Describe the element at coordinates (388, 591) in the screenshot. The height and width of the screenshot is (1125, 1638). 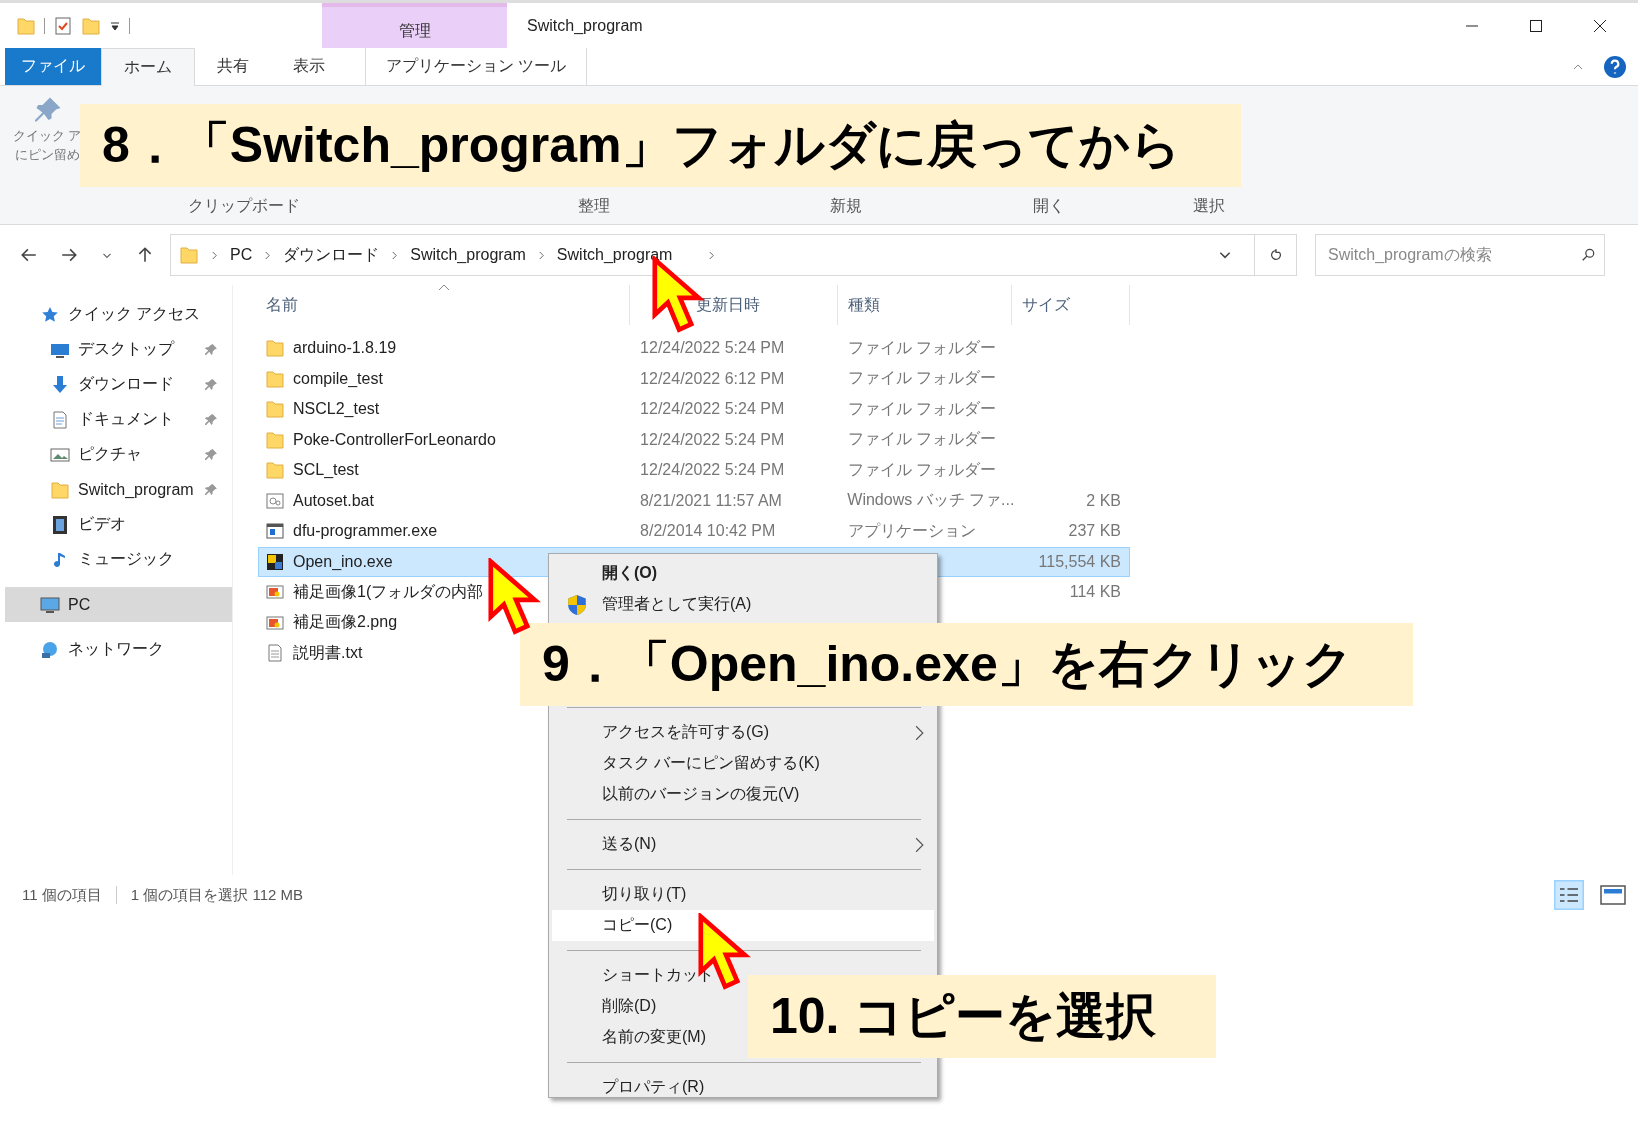
I see `file-name: 補足画像1(フォルダの内部` at that location.